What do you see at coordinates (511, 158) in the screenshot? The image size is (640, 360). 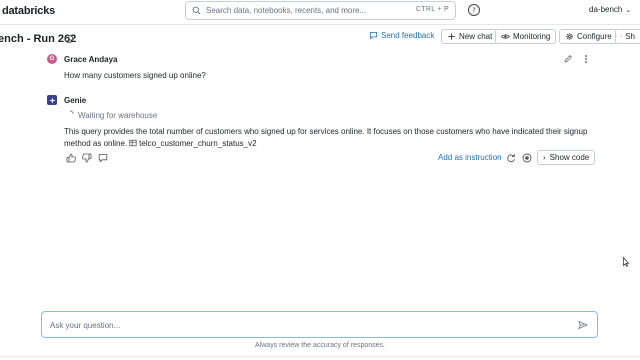 I see `refresh-icon` at bounding box center [511, 158].